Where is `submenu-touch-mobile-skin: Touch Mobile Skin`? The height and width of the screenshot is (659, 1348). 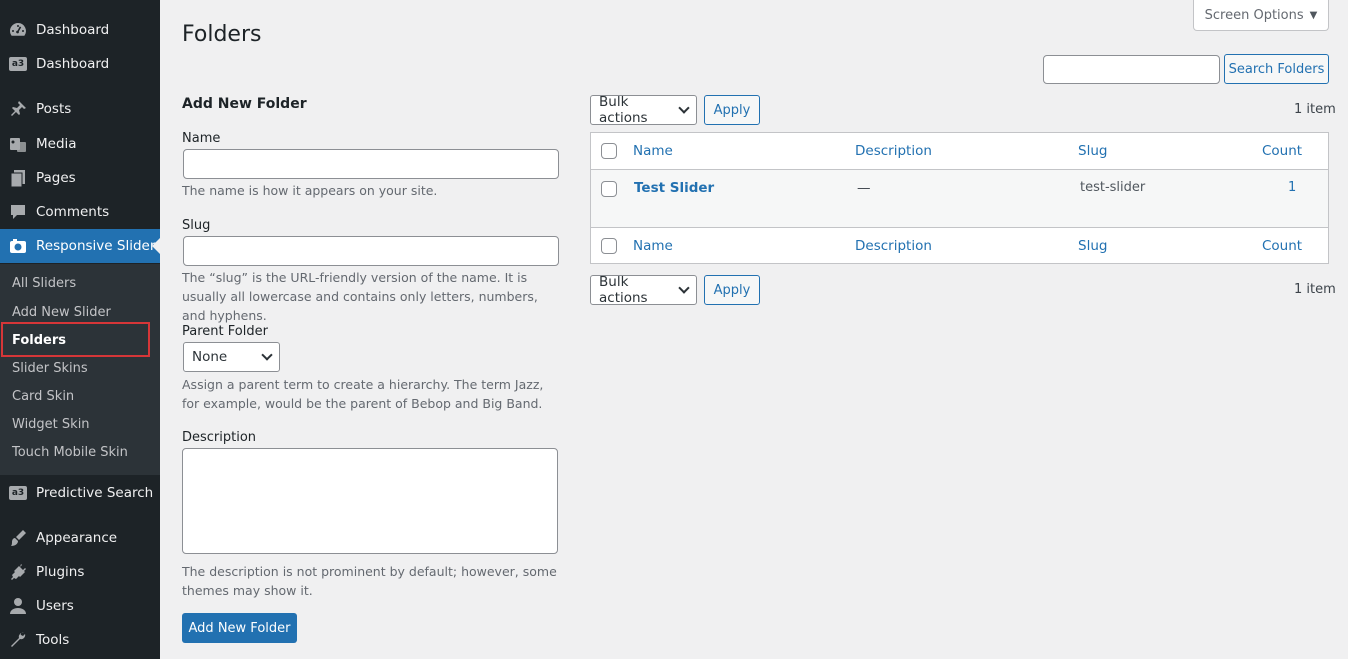
submenu-touch-mobile-skin: Touch Mobile Skin is located at coordinates (70, 453).